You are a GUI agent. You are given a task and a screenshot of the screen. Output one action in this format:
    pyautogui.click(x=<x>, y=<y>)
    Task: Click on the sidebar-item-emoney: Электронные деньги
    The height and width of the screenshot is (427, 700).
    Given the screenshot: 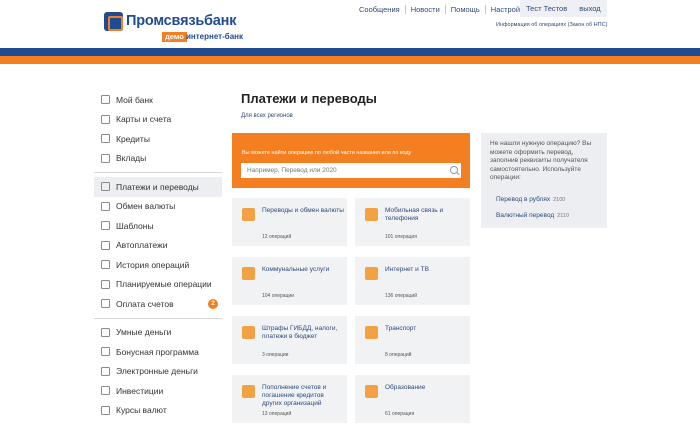 What is the action you would take?
    pyautogui.click(x=158, y=372)
    